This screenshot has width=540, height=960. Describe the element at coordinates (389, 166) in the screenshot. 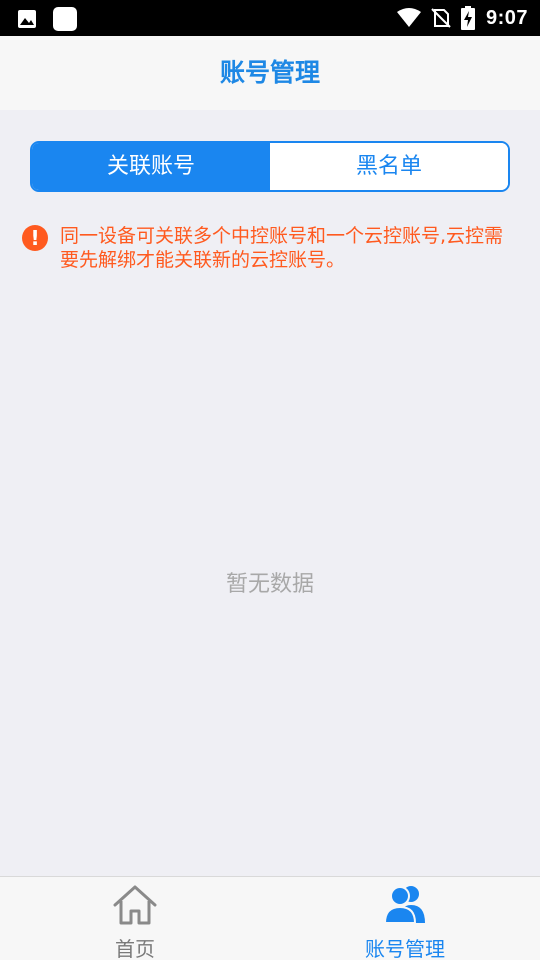

I see `tab-blacklist: 黑名单` at that location.